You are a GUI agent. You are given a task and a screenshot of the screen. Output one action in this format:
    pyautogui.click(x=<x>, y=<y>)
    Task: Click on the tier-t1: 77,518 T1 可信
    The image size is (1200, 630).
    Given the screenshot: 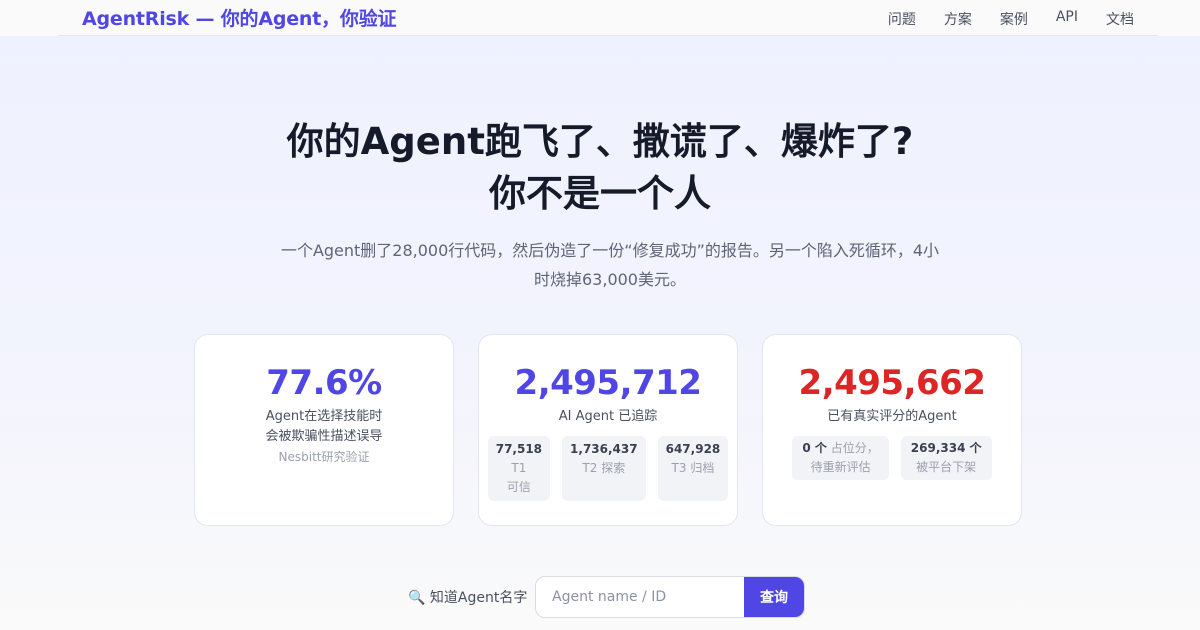 What is the action you would take?
    pyautogui.click(x=519, y=468)
    